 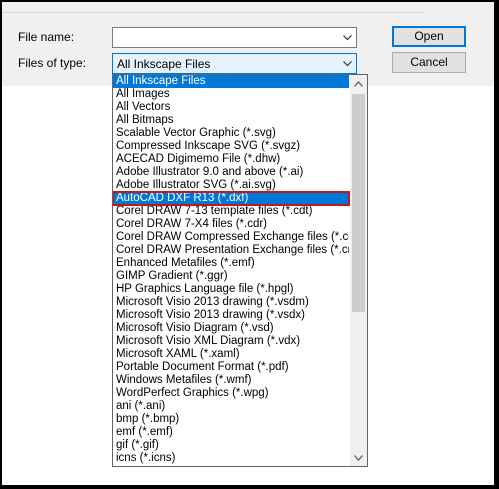 I want to click on list-item: Scalable Vector Graphic (*.svg), so click(x=231, y=133).